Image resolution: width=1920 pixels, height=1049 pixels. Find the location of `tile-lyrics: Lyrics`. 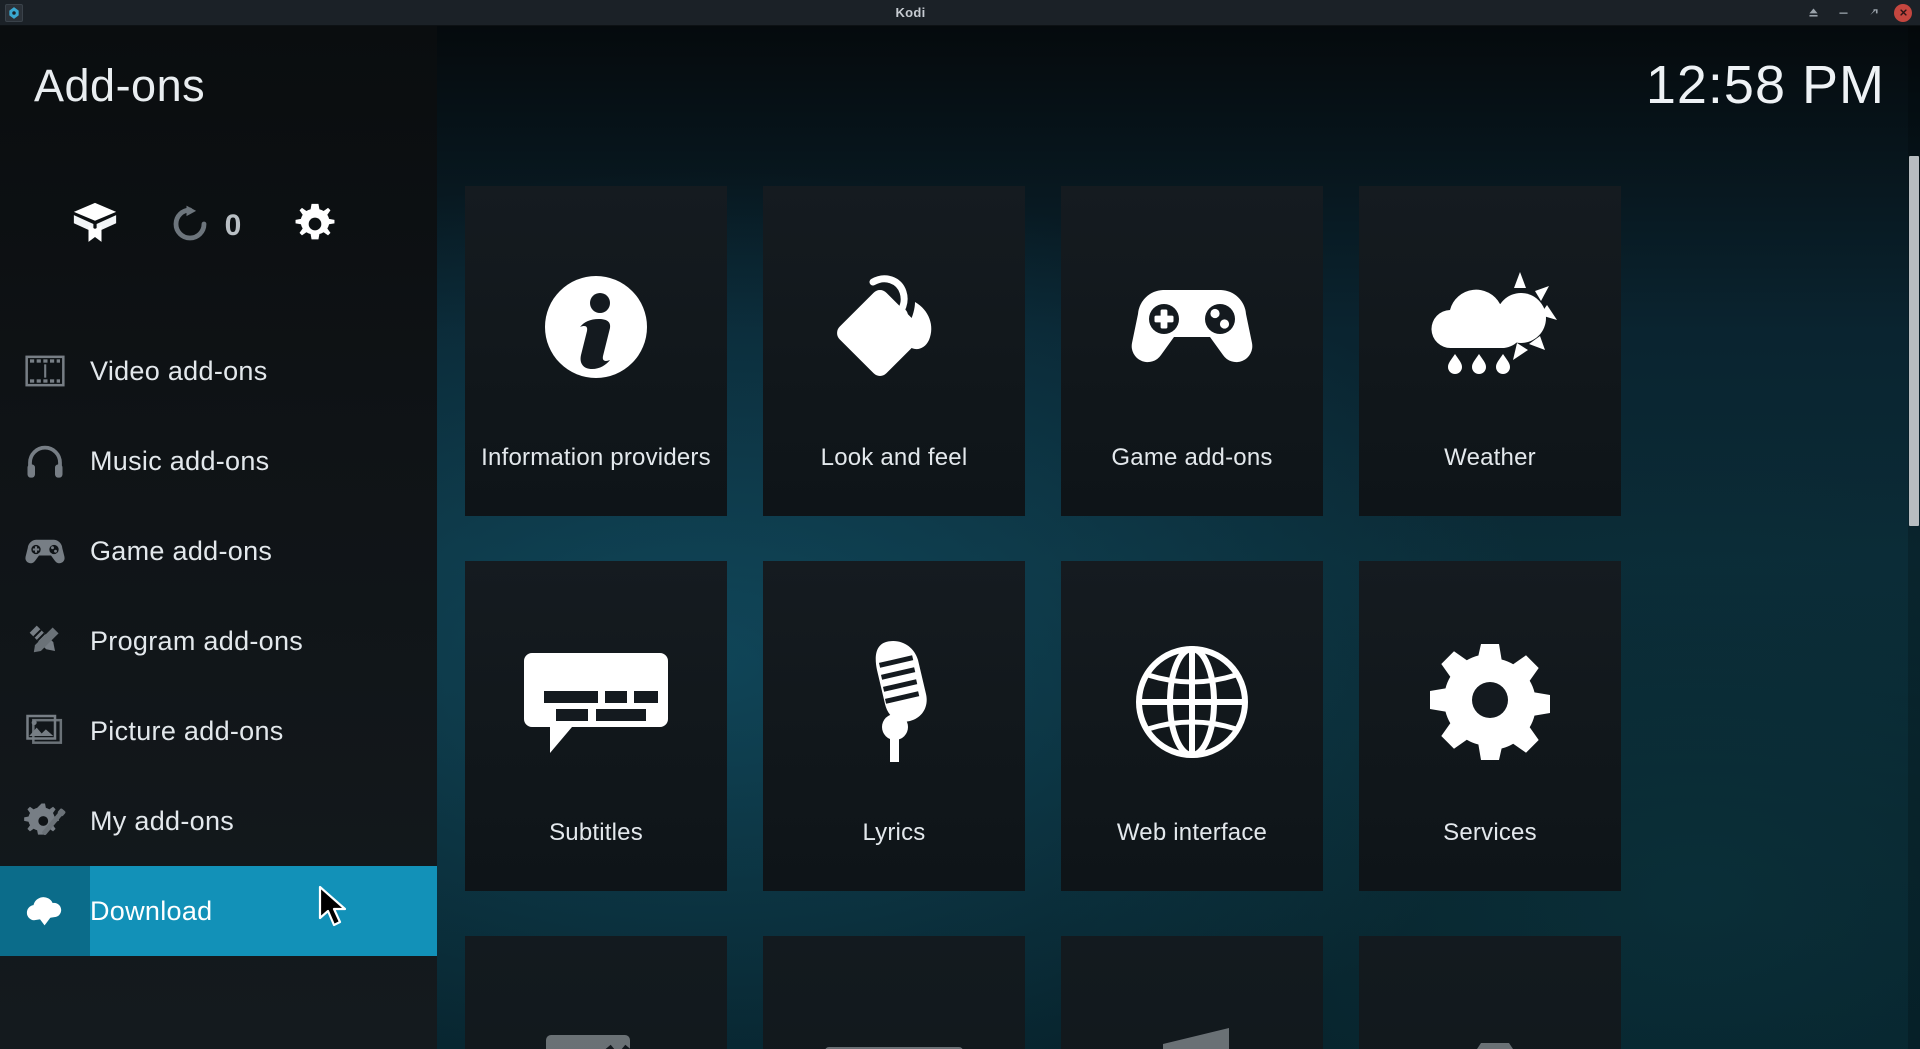

tile-lyrics: Lyrics is located at coordinates (894, 726).